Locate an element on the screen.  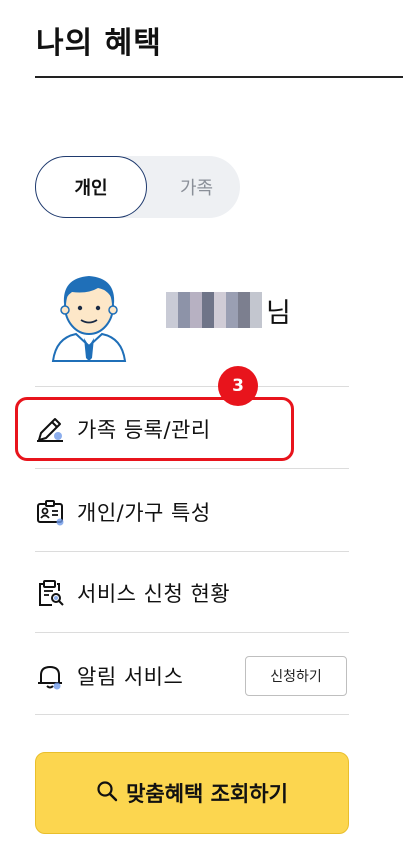
title-divider is located at coordinates (219, 77).